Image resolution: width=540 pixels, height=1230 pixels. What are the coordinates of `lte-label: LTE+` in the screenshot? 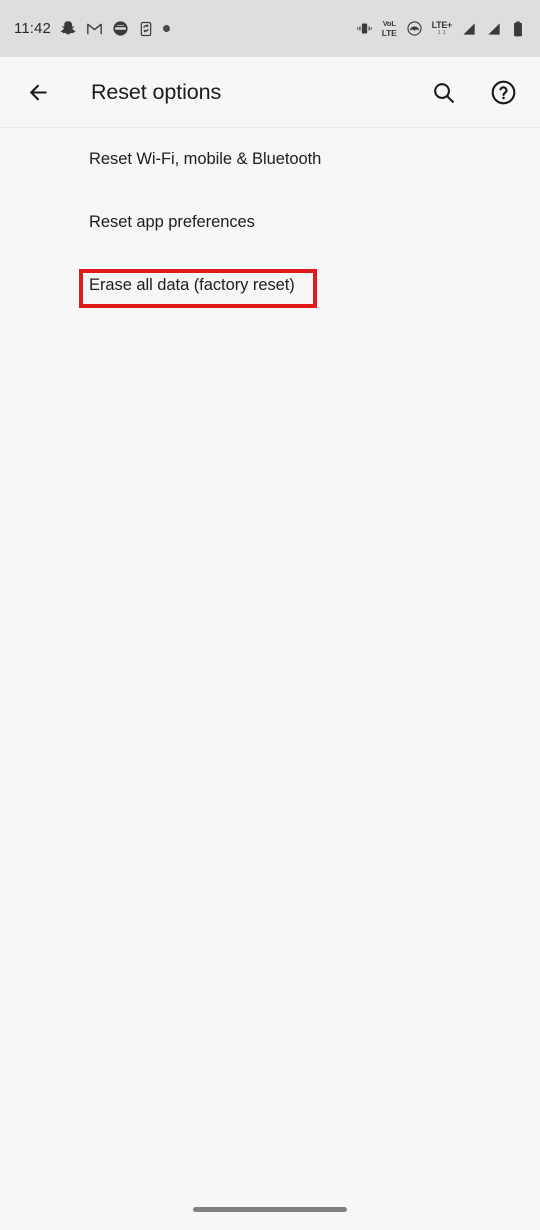 It's located at (442, 25).